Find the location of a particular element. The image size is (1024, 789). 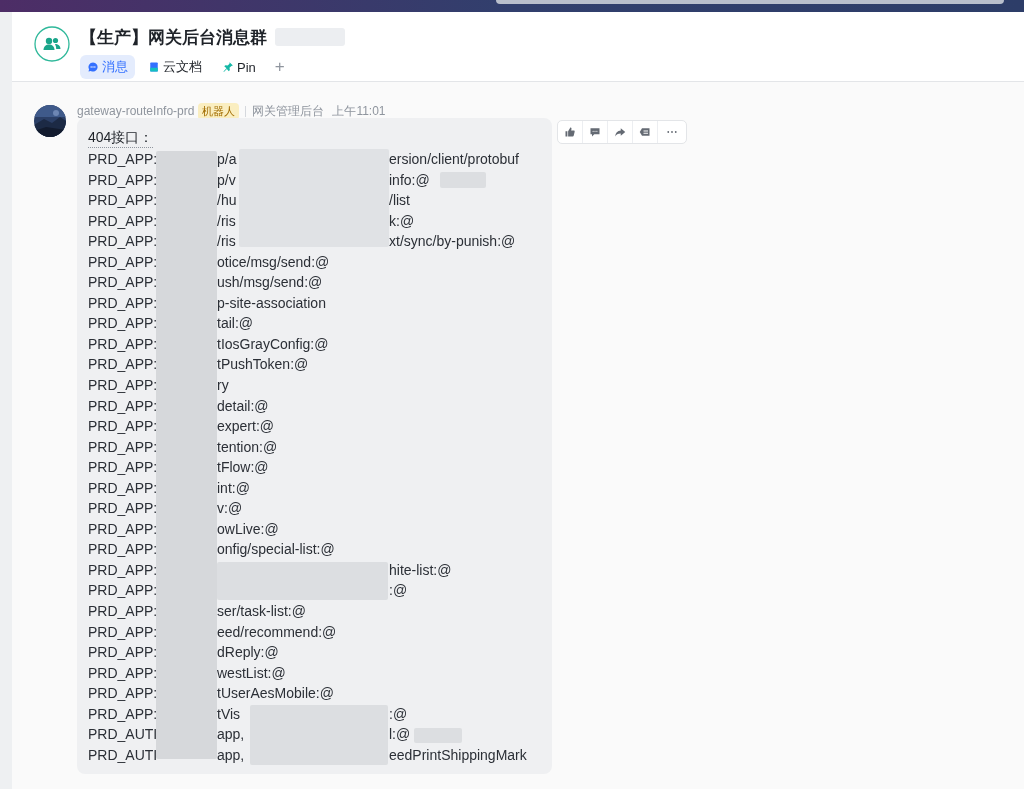

message-text: owLive:@ is located at coordinates (248, 529).